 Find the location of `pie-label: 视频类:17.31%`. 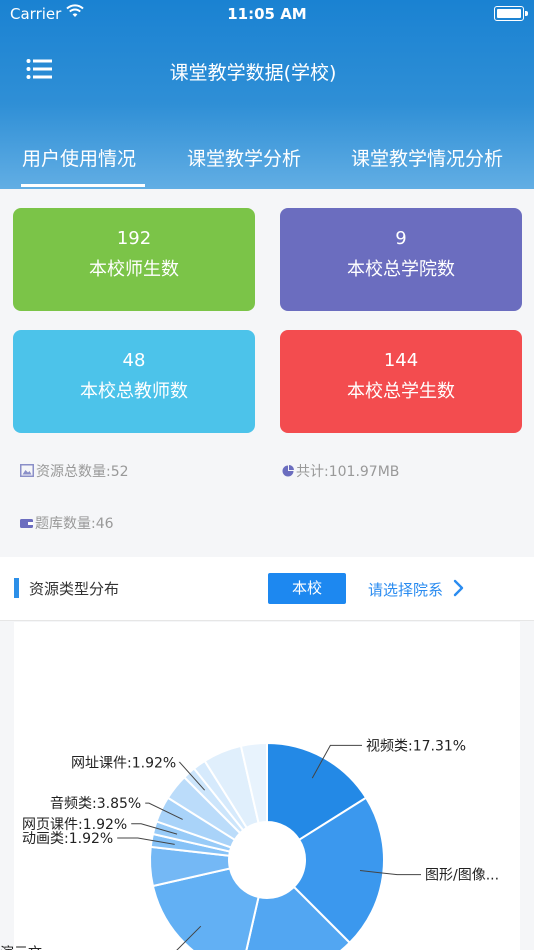

pie-label: 视频类:17.31% is located at coordinates (416, 746).